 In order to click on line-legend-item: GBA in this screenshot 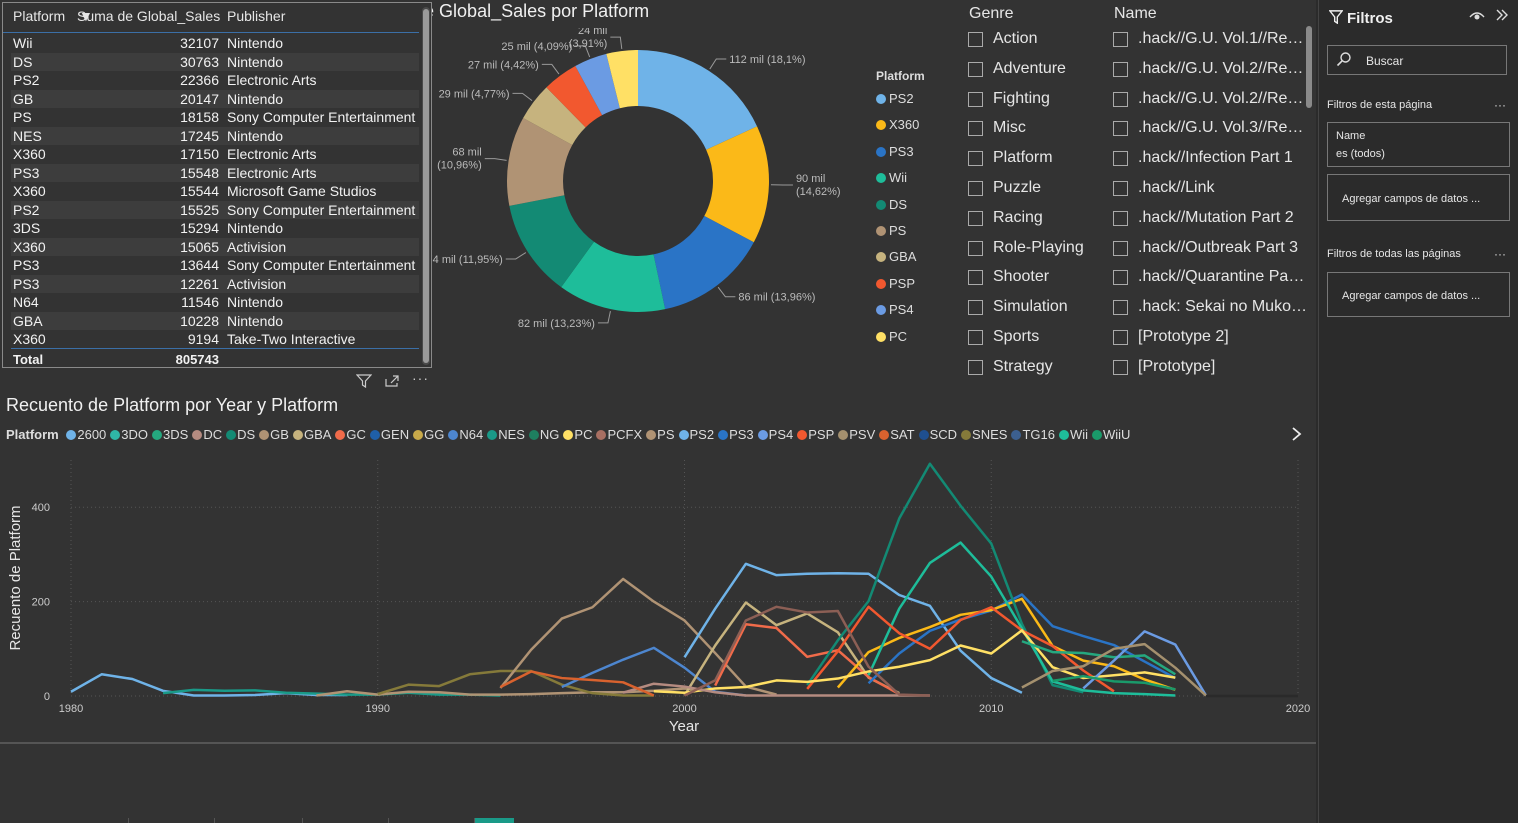, I will do `click(311, 434)`.